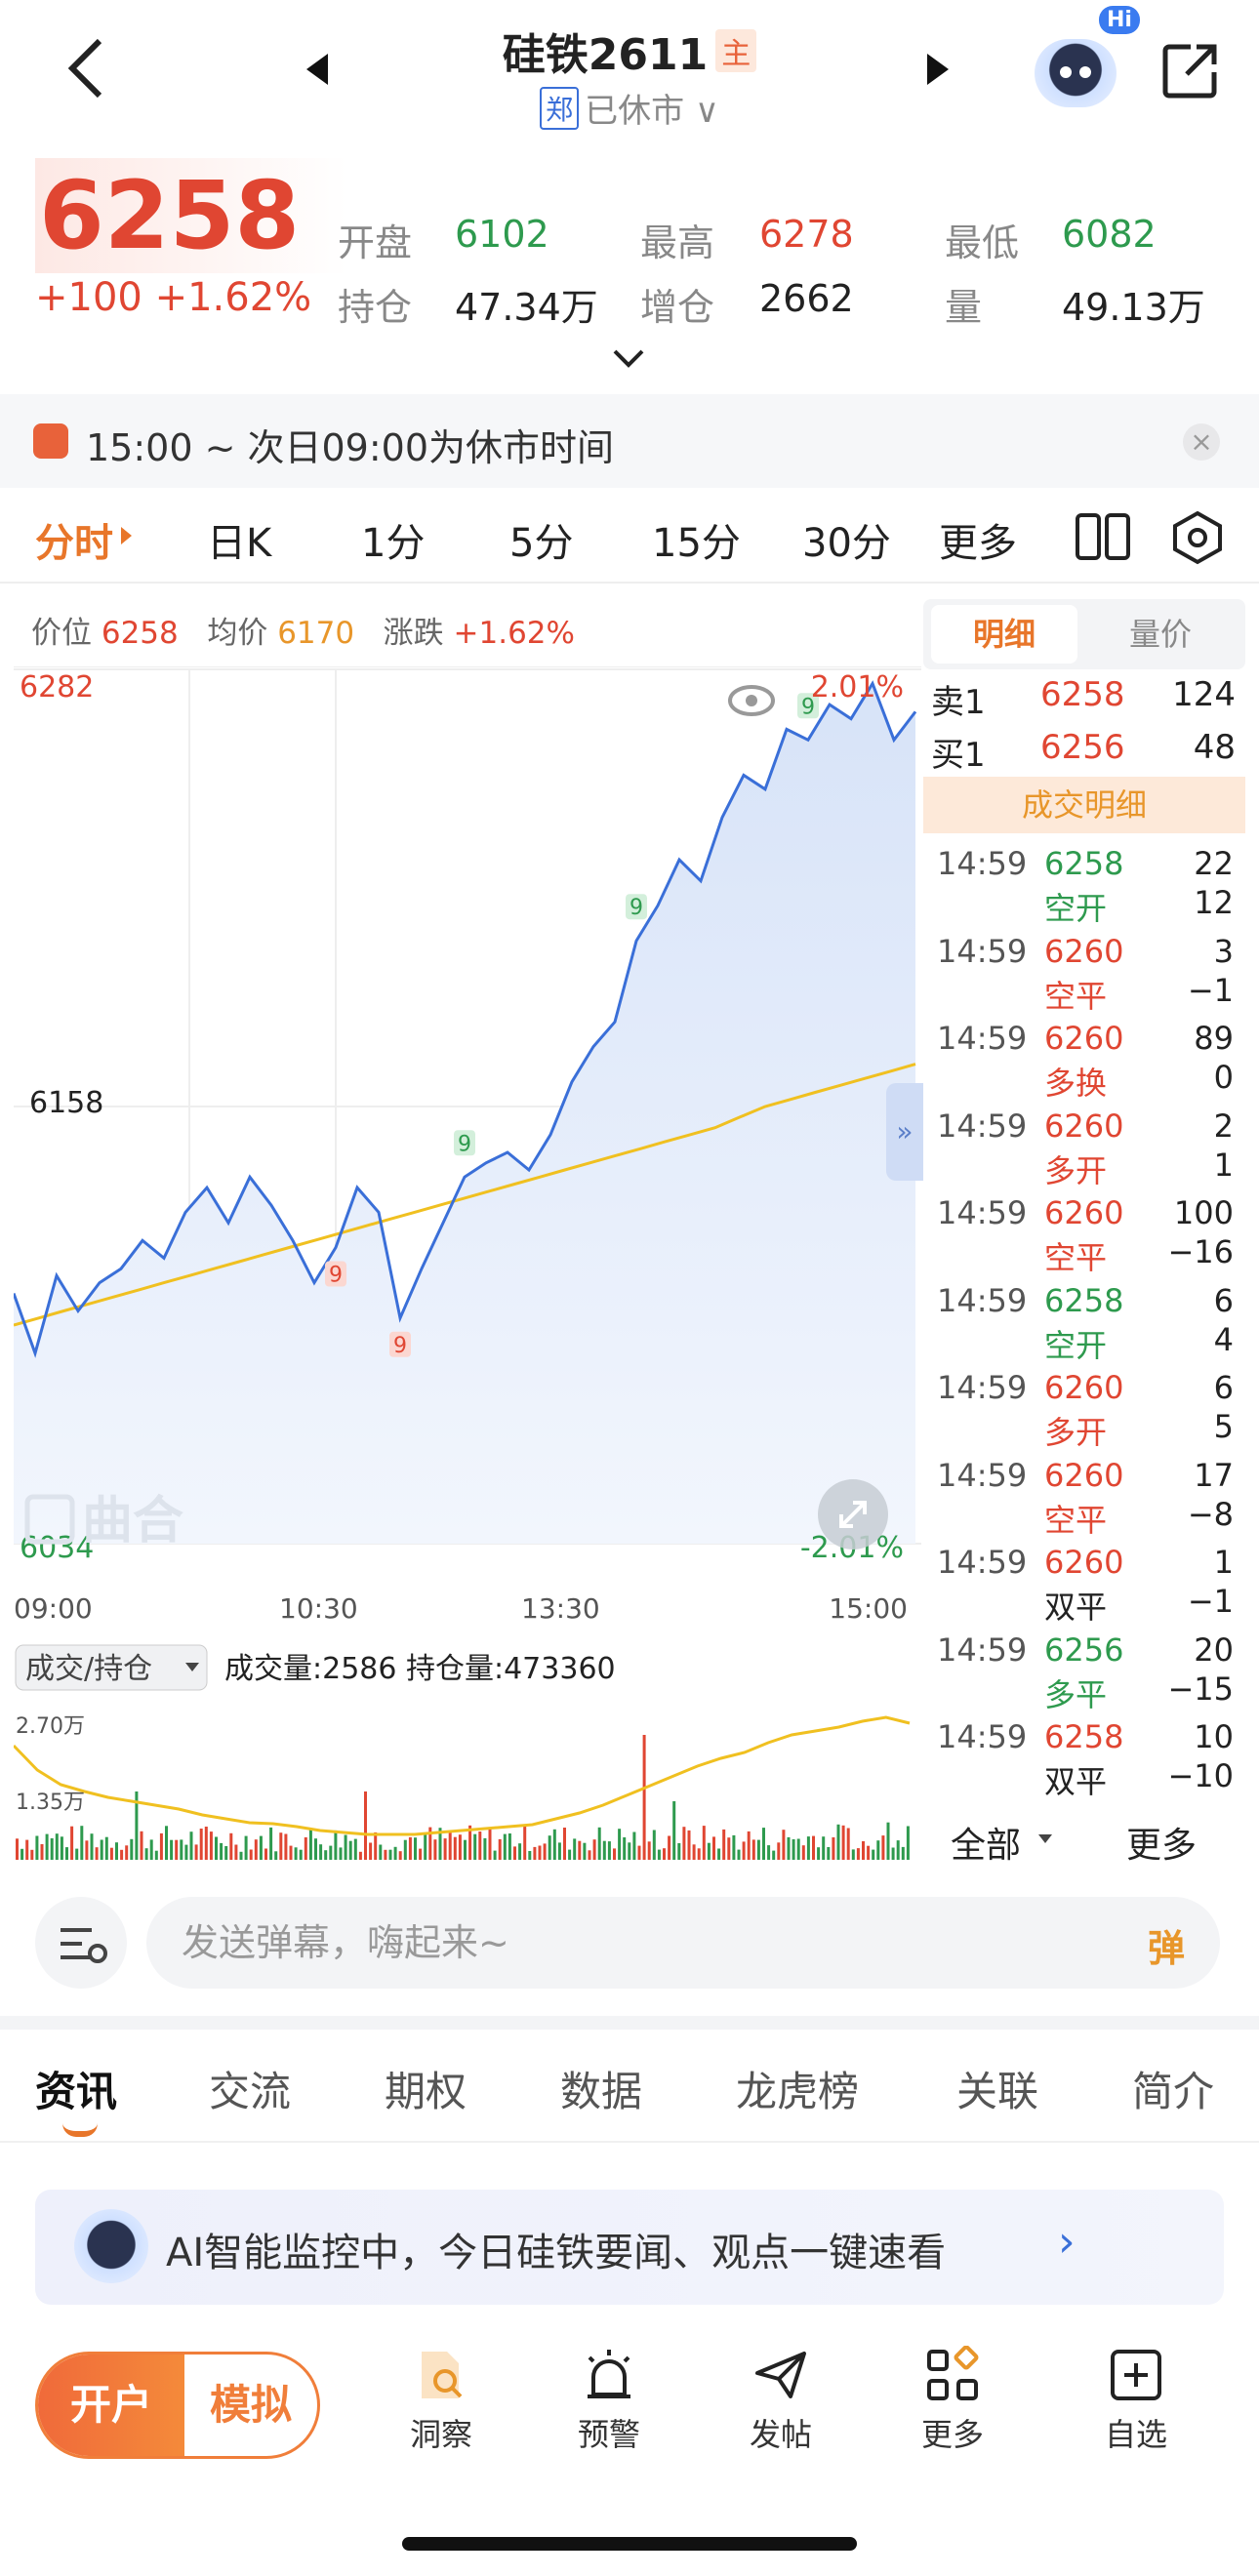 Image resolution: width=1259 pixels, height=2576 pixels. Describe the element at coordinates (1076, 1083) in the screenshot. I see `trade-type: 多换` at that location.